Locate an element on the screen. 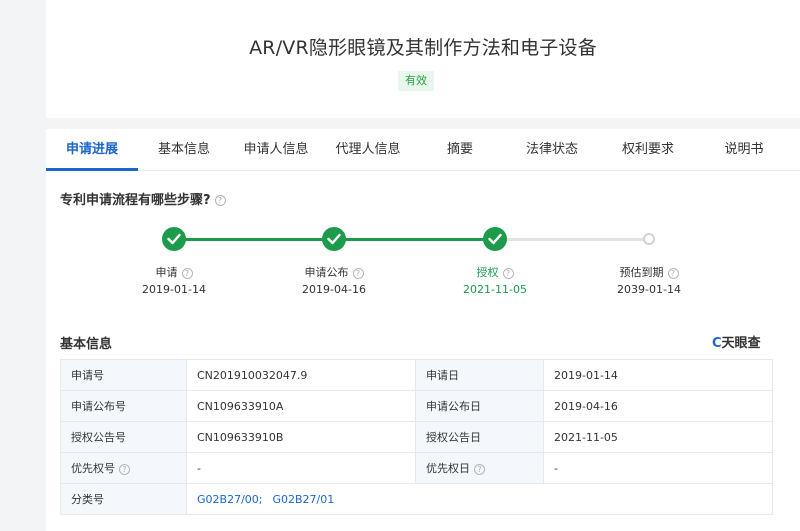 This screenshot has width=800, height=531. brand-logo: C天眼查 is located at coordinates (736, 341).